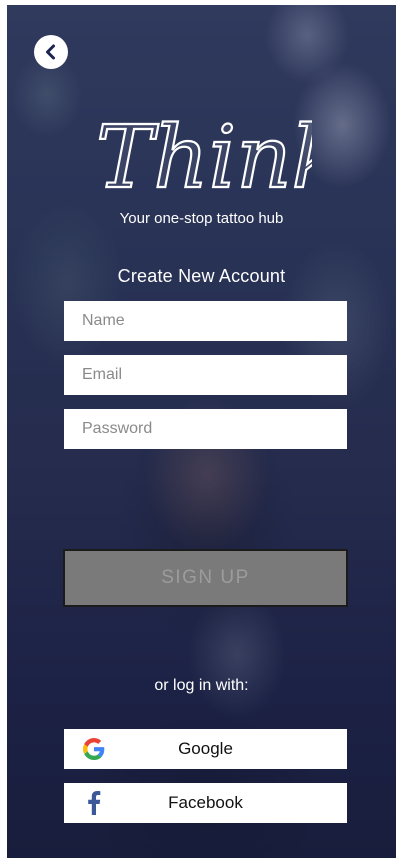 Image resolution: width=403 pixels, height=863 pixels. Describe the element at coordinates (201, 218) in the screenshot. I see `tagline: Your one-stop tattoo hub` at that location.